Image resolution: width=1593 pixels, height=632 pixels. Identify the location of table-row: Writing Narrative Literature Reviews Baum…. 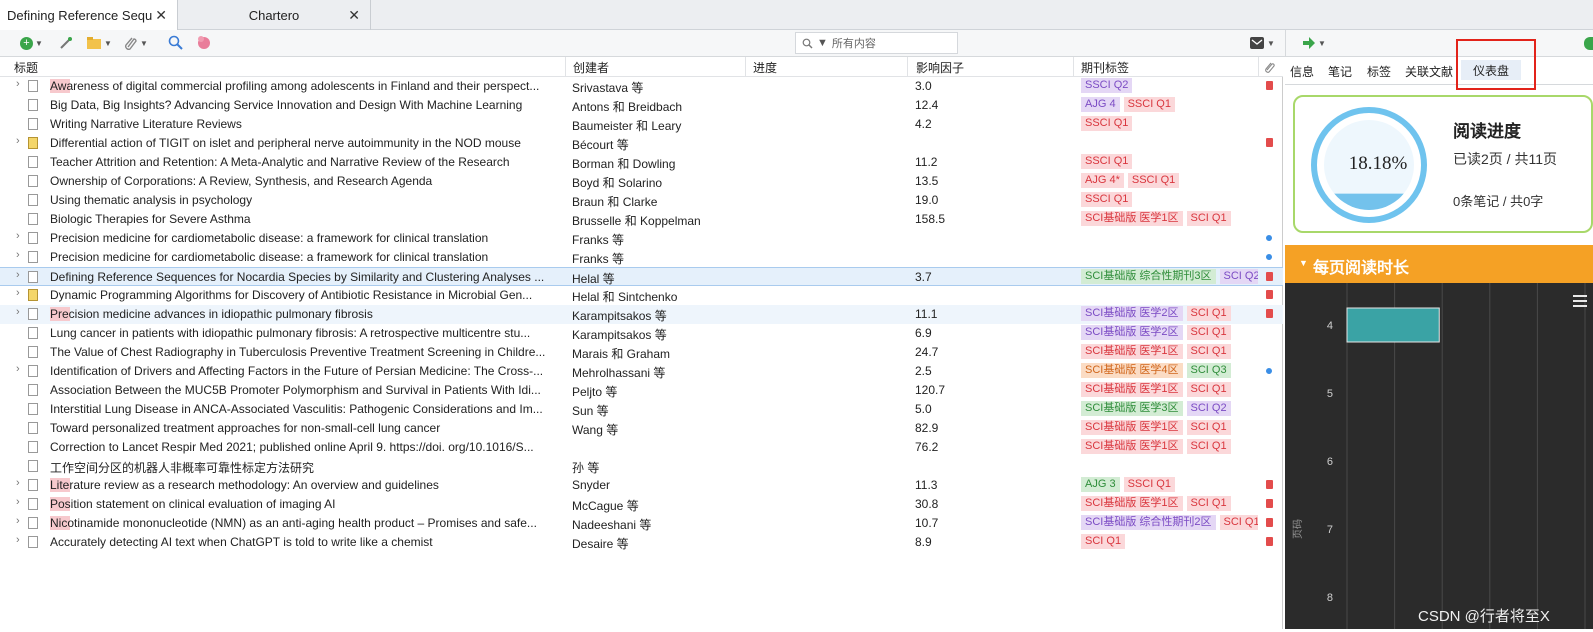
(641, 124).